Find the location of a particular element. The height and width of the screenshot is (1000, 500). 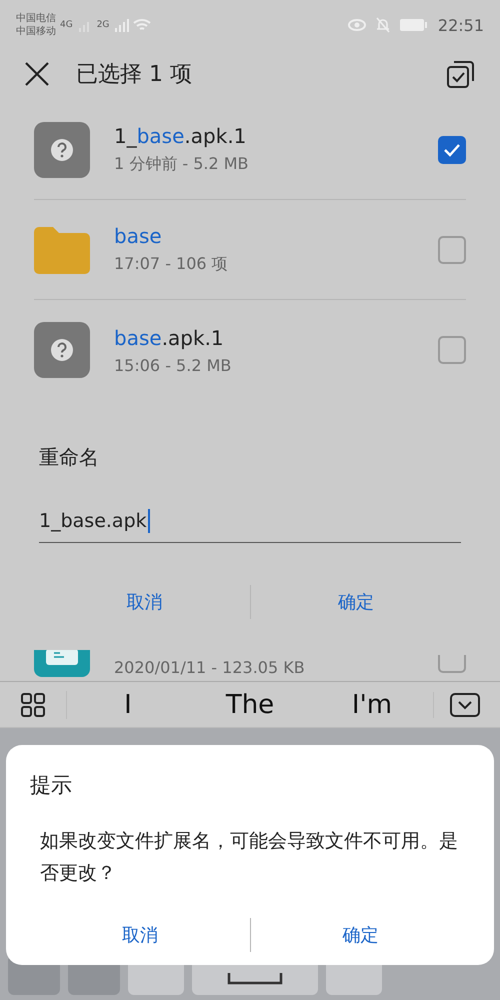

file-details: 2020/01/11 - 123.05 KB is located at coordinates (210, 667).